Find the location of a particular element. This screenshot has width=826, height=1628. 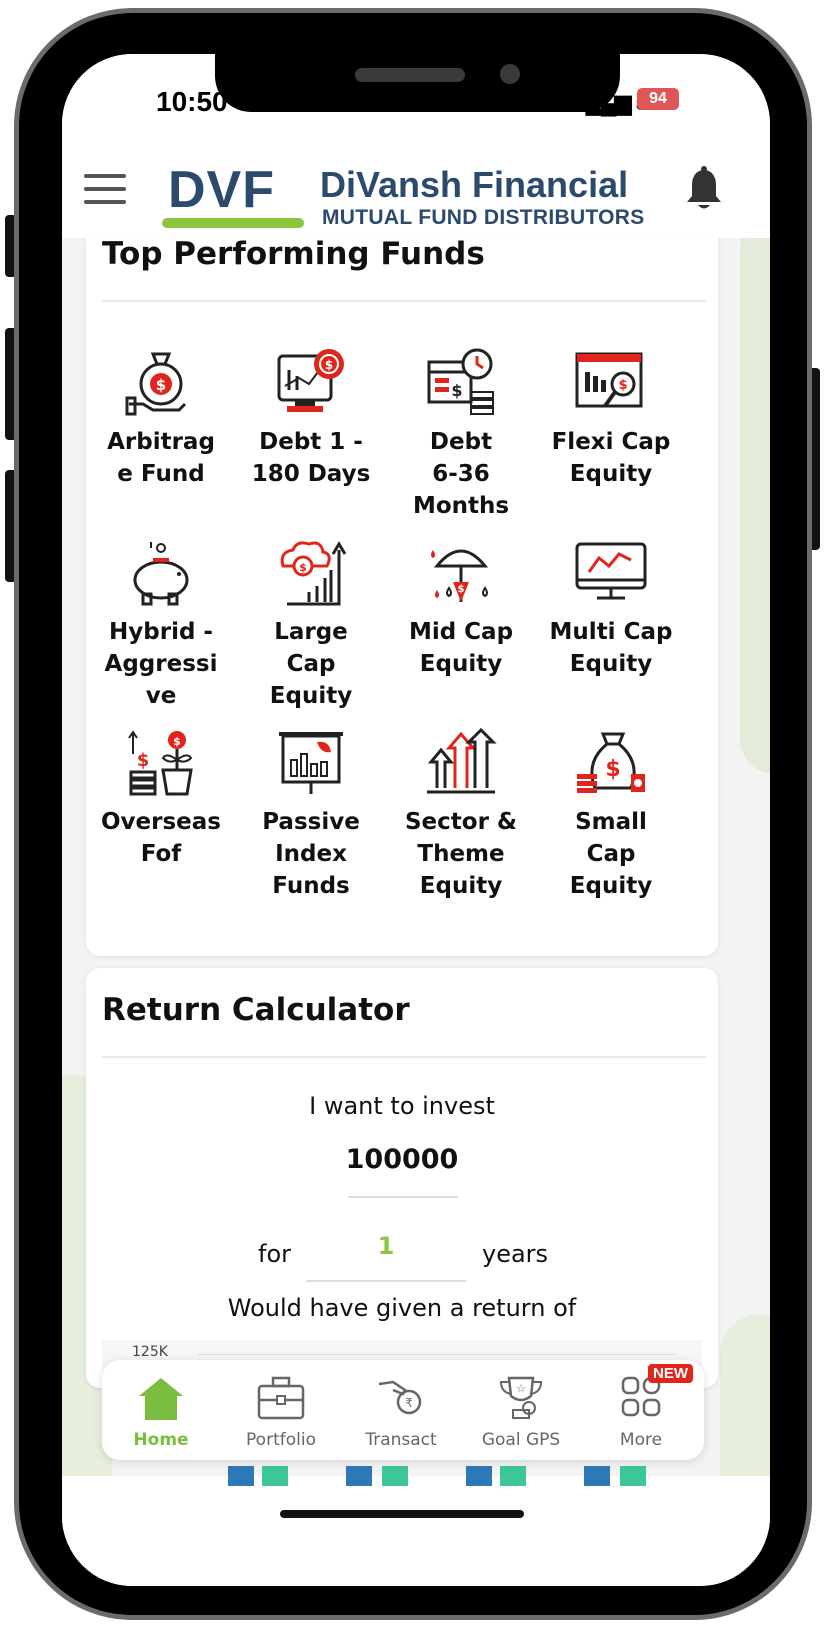

logo-monogram: DVF is located at coordinates (221, 190).